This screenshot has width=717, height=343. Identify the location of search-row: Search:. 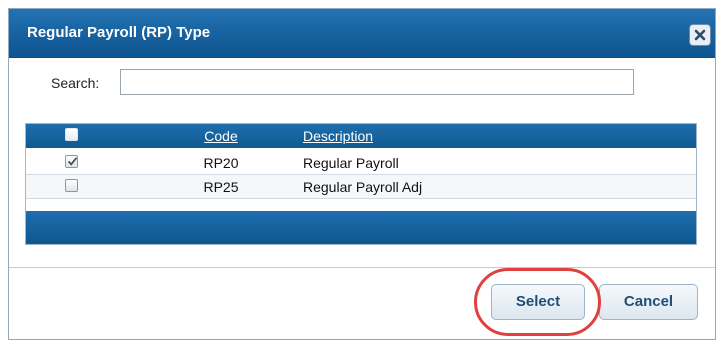
(362, 84).